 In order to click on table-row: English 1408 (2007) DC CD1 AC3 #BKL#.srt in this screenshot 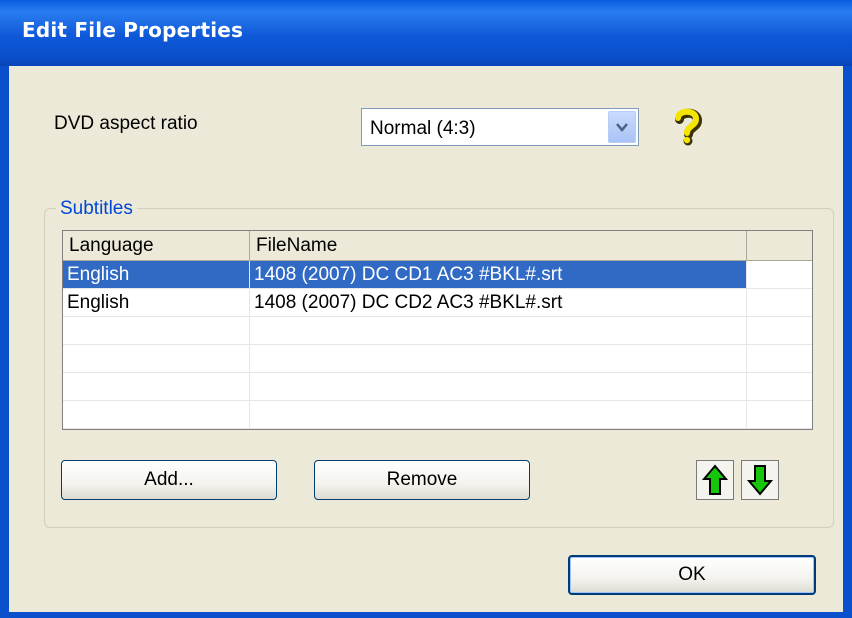, I will do `click(437, 275)`.